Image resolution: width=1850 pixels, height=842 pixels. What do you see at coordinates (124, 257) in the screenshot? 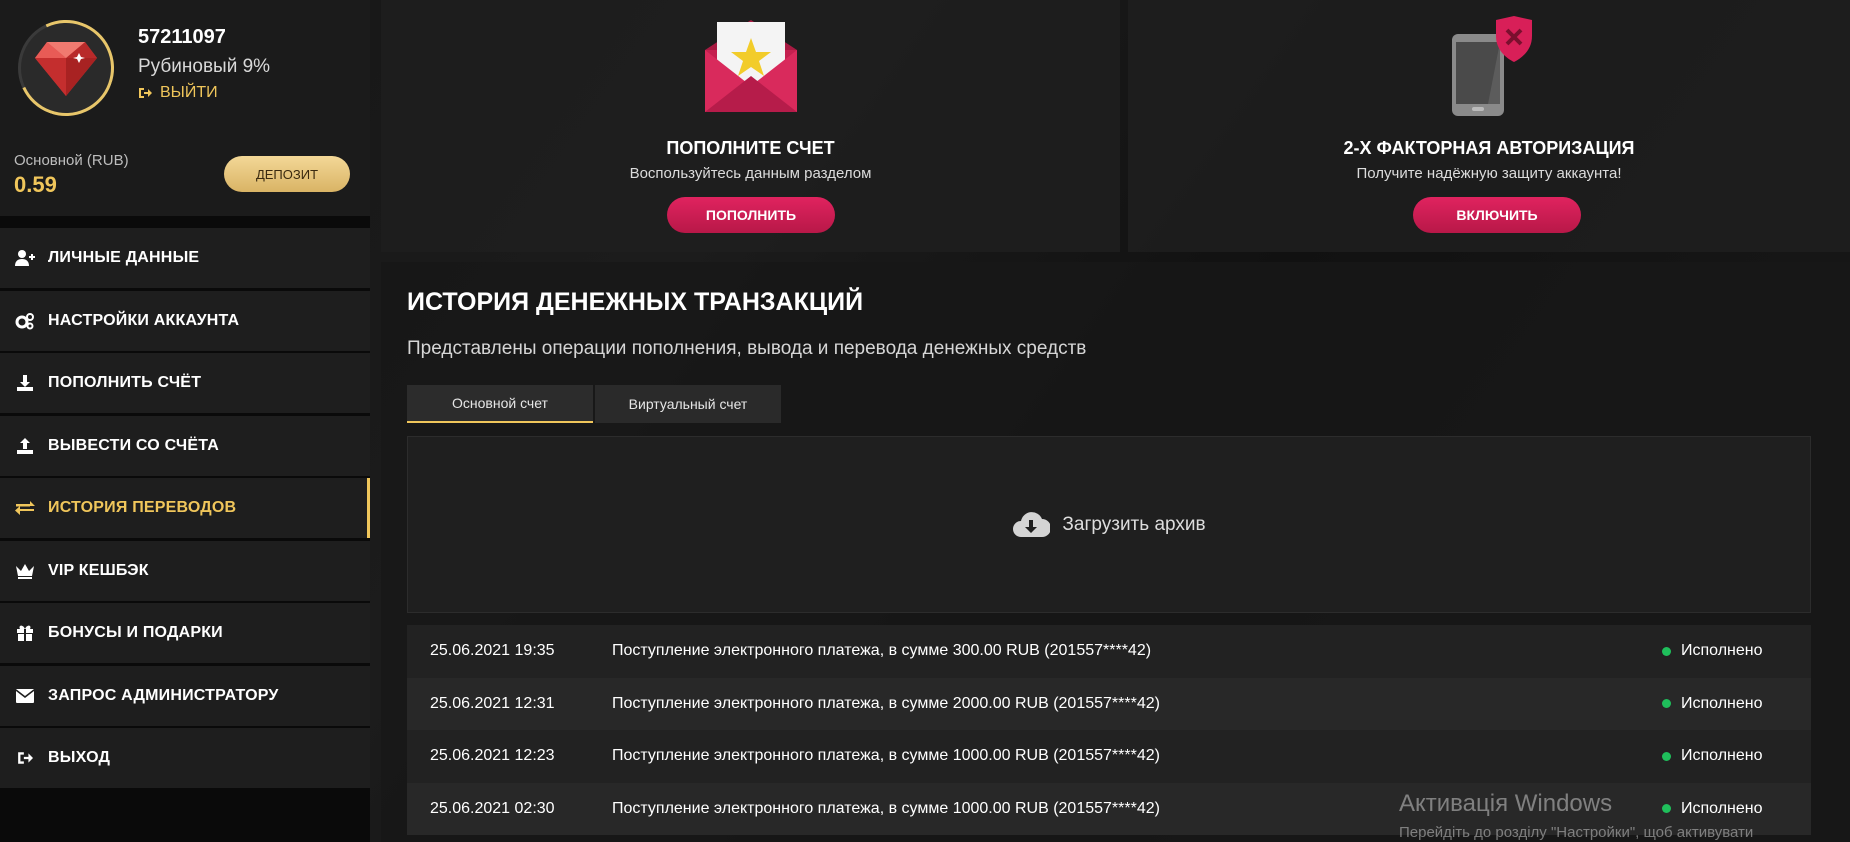
I see `sidebar-item-label: ЛИЧНЫЕ ДАННЫЕ` at bounding box center [124, 257].